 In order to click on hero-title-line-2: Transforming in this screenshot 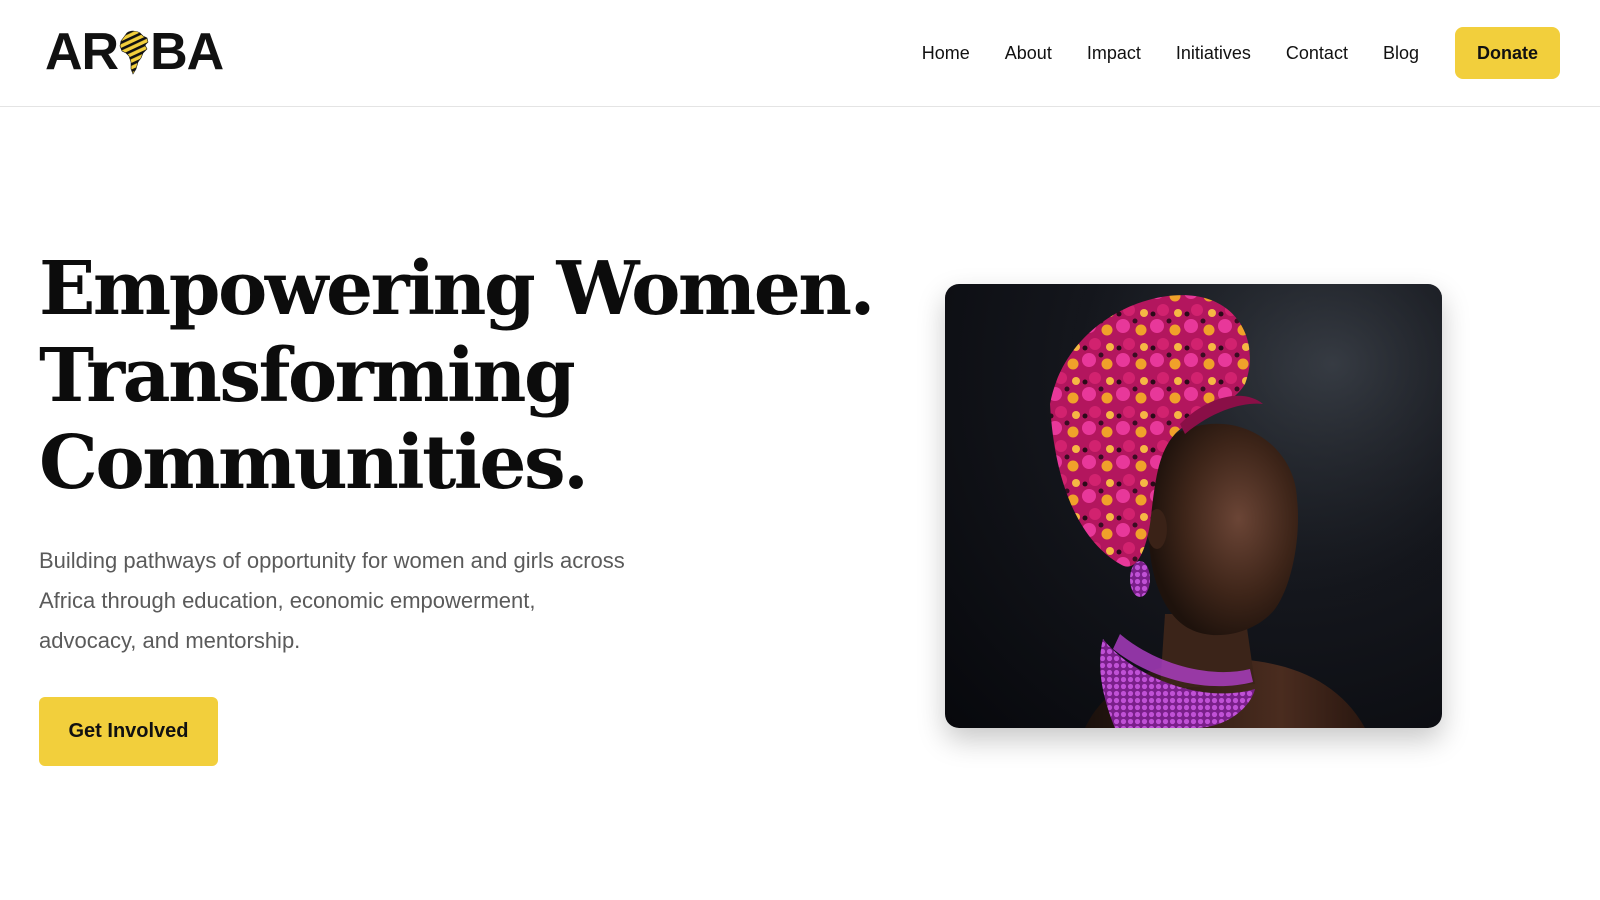, I will do `click(307, 376)`.